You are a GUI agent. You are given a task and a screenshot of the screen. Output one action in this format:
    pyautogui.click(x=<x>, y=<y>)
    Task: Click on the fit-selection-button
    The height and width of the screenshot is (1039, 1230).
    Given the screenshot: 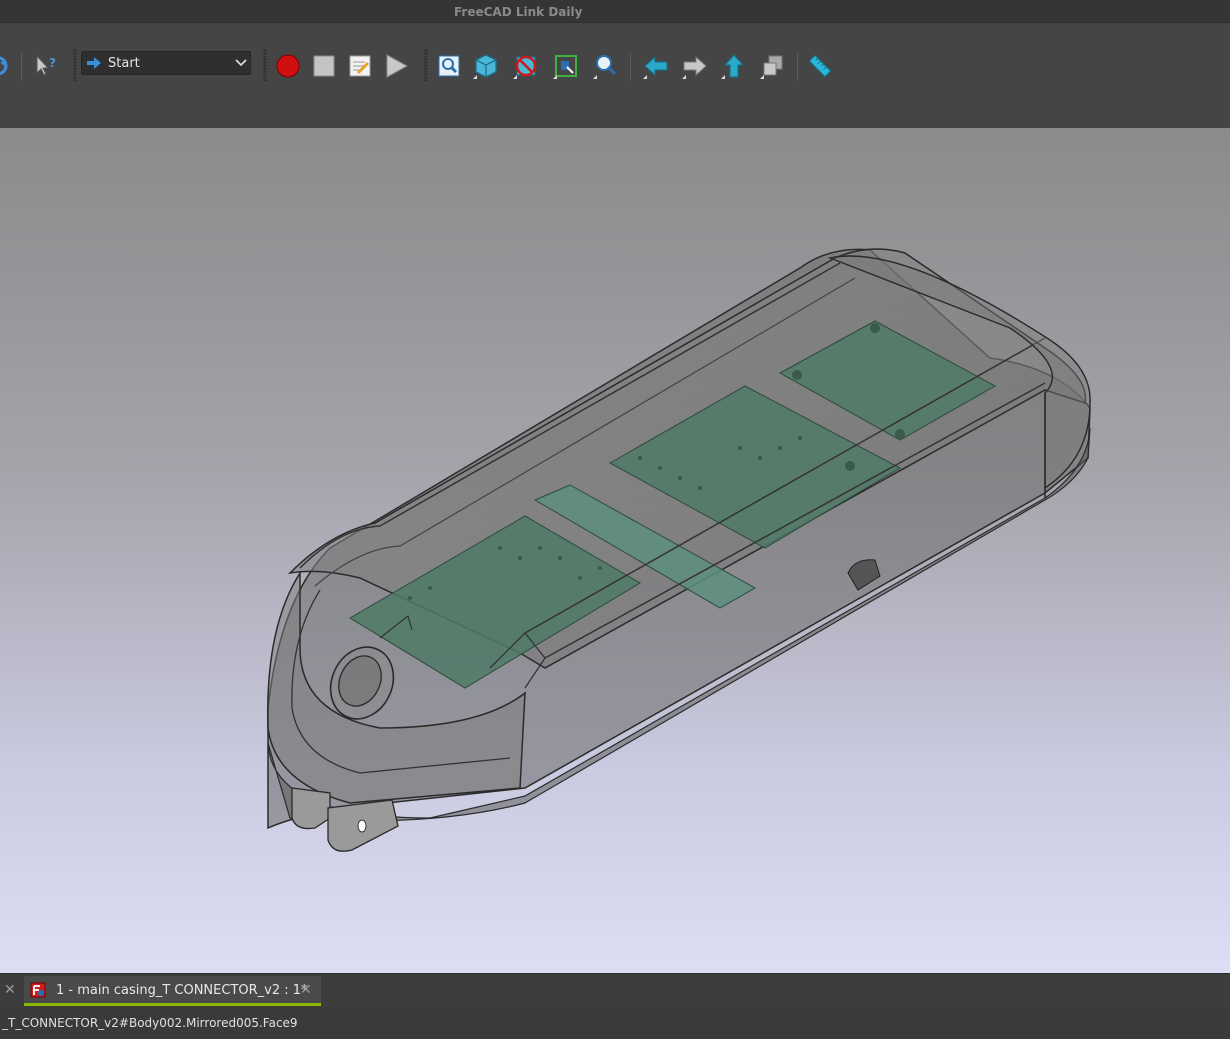 What is the action you would take?
    pyautogui.click(x=606, y=66)
    